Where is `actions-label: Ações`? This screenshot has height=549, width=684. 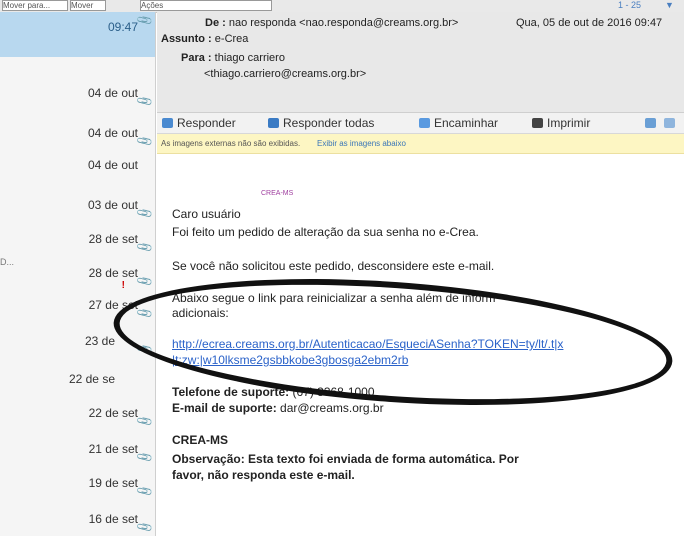
actions-label: Ações is located at coordinates (152, 5).